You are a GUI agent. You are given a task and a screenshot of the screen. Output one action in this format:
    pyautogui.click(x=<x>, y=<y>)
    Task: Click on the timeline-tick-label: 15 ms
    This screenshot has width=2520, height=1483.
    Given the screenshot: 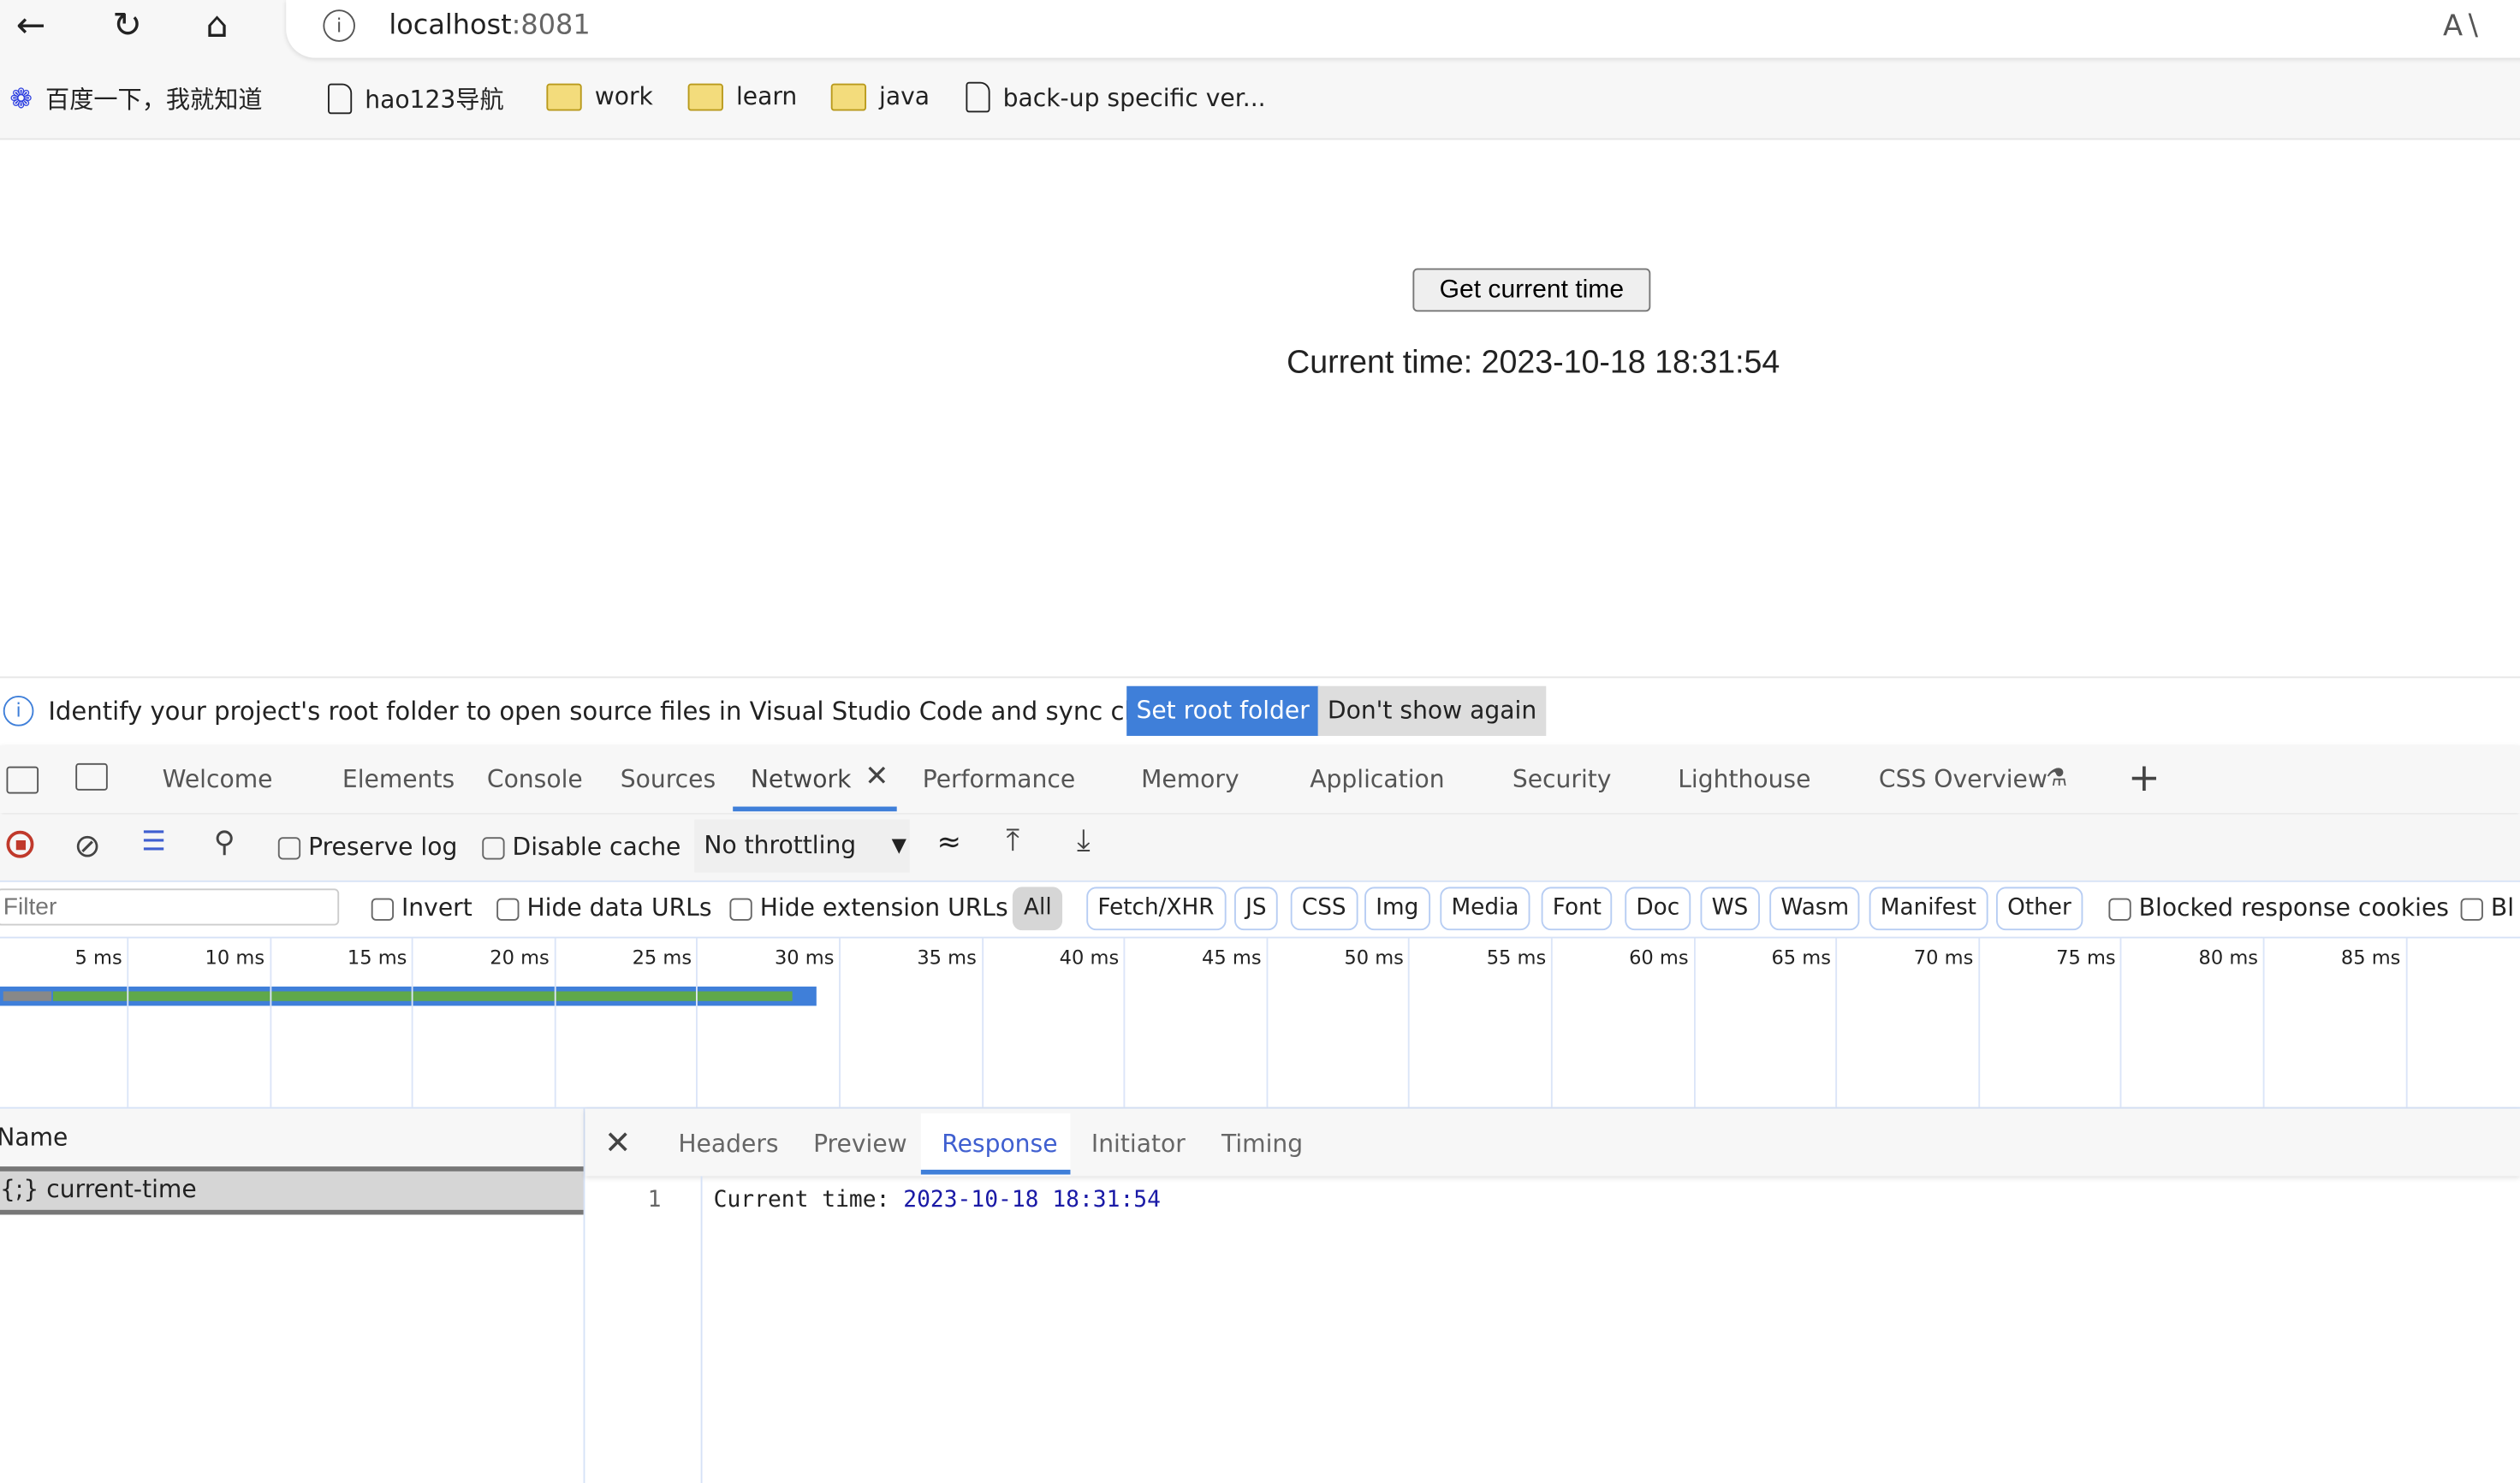 What is the action you would take?
    pyautogui.click(x=377, y=958)
    